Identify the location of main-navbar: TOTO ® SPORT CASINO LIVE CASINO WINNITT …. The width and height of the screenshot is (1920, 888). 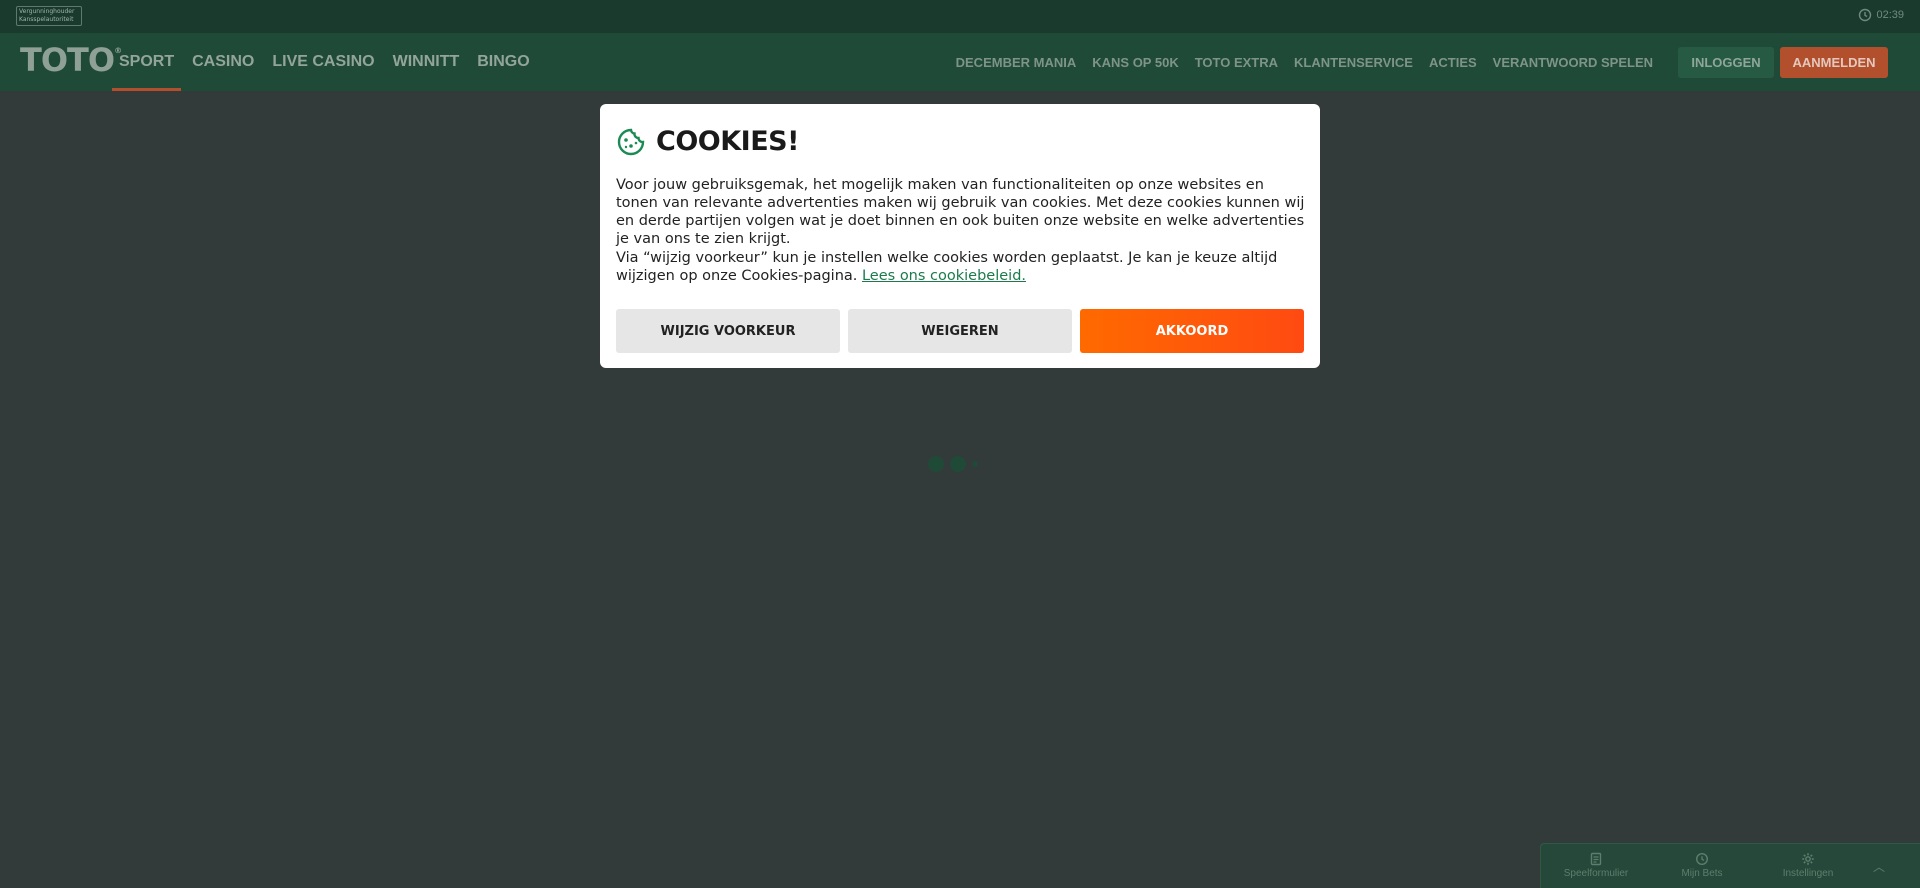
(960, 62).